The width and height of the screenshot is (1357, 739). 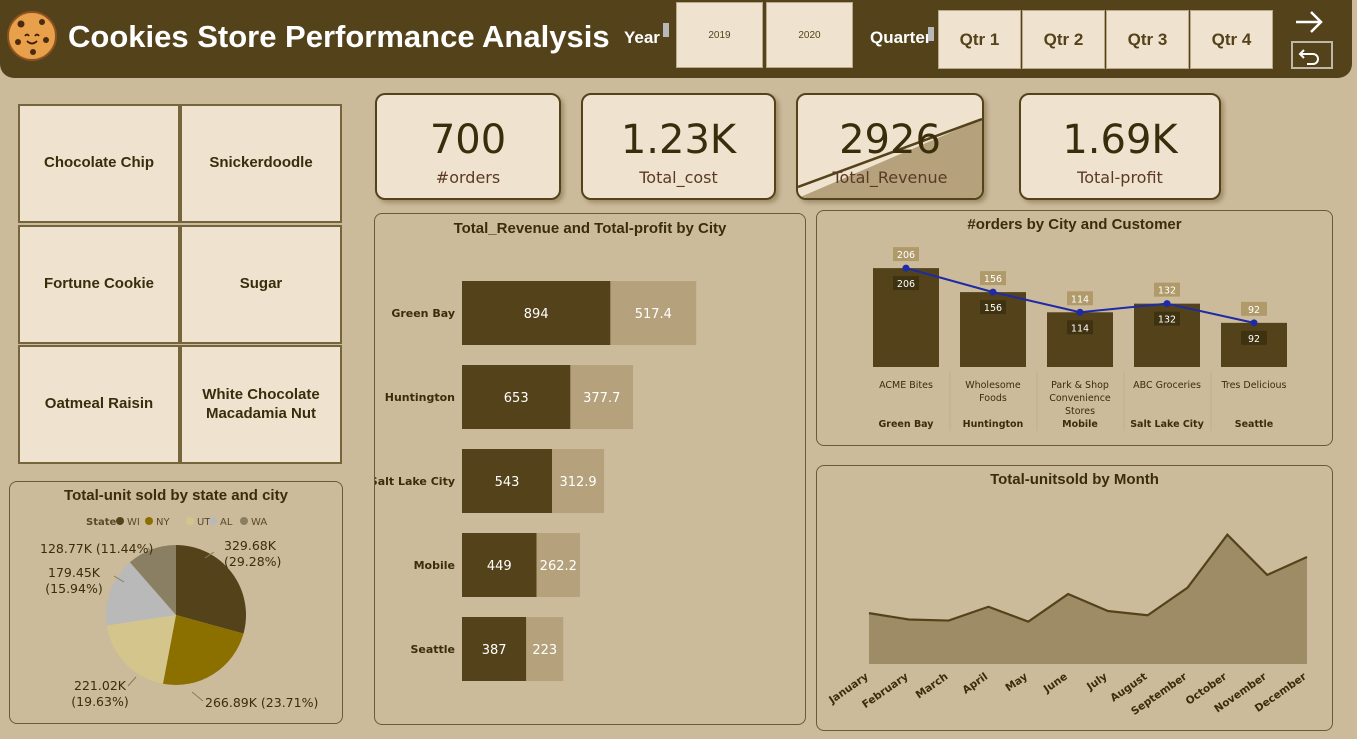 I want to click on product-tile-snickerdoodle: Snickerdoodle, so click(x=261, y=163).